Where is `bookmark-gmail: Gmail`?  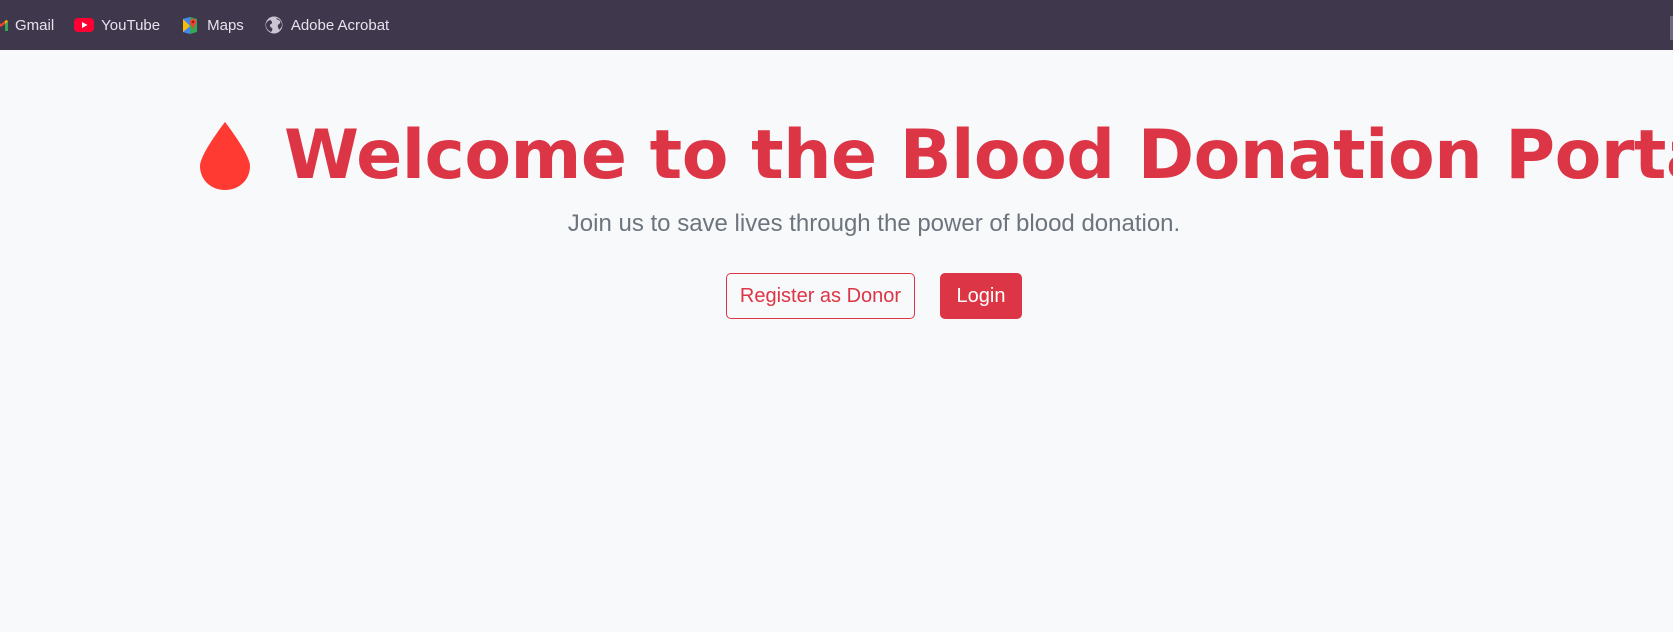
bookmark-gmail: Gmail is located at coordinates (27, 25).